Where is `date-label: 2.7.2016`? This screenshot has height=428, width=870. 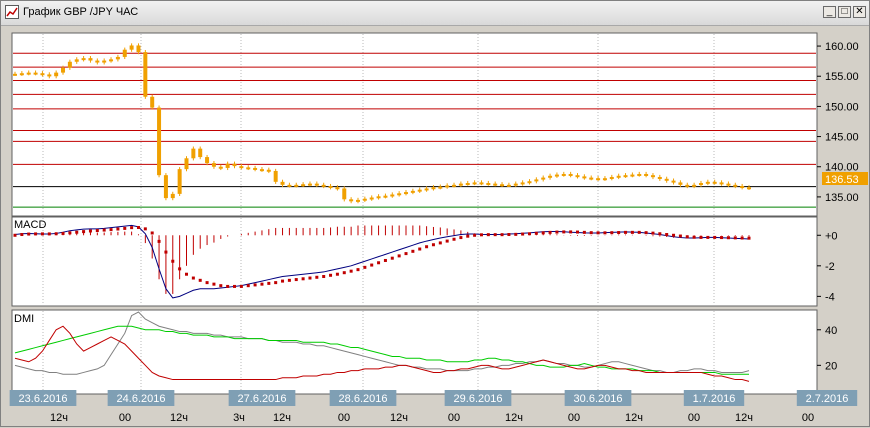
date-label: 2.7.2016 is located at coordinates (827, 399).